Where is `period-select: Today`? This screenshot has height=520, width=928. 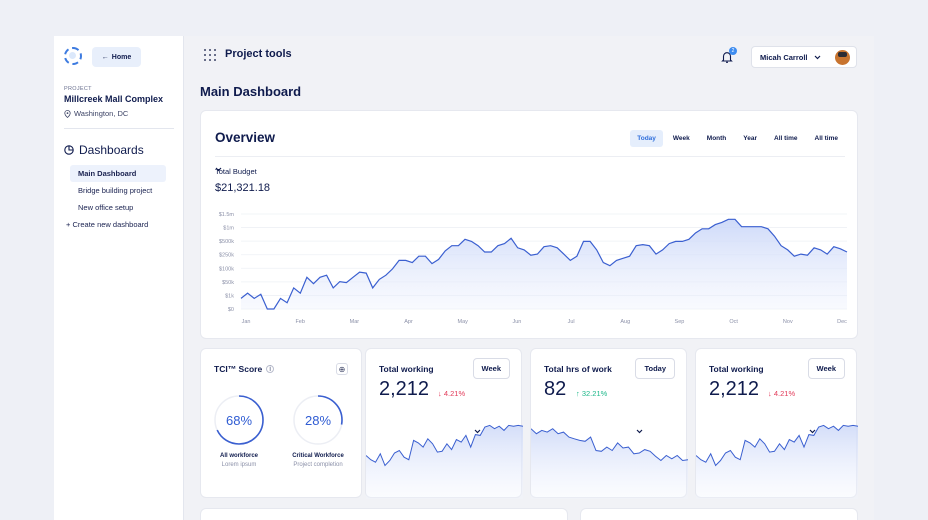 period-select: Today is located at coordinates (655, 396).